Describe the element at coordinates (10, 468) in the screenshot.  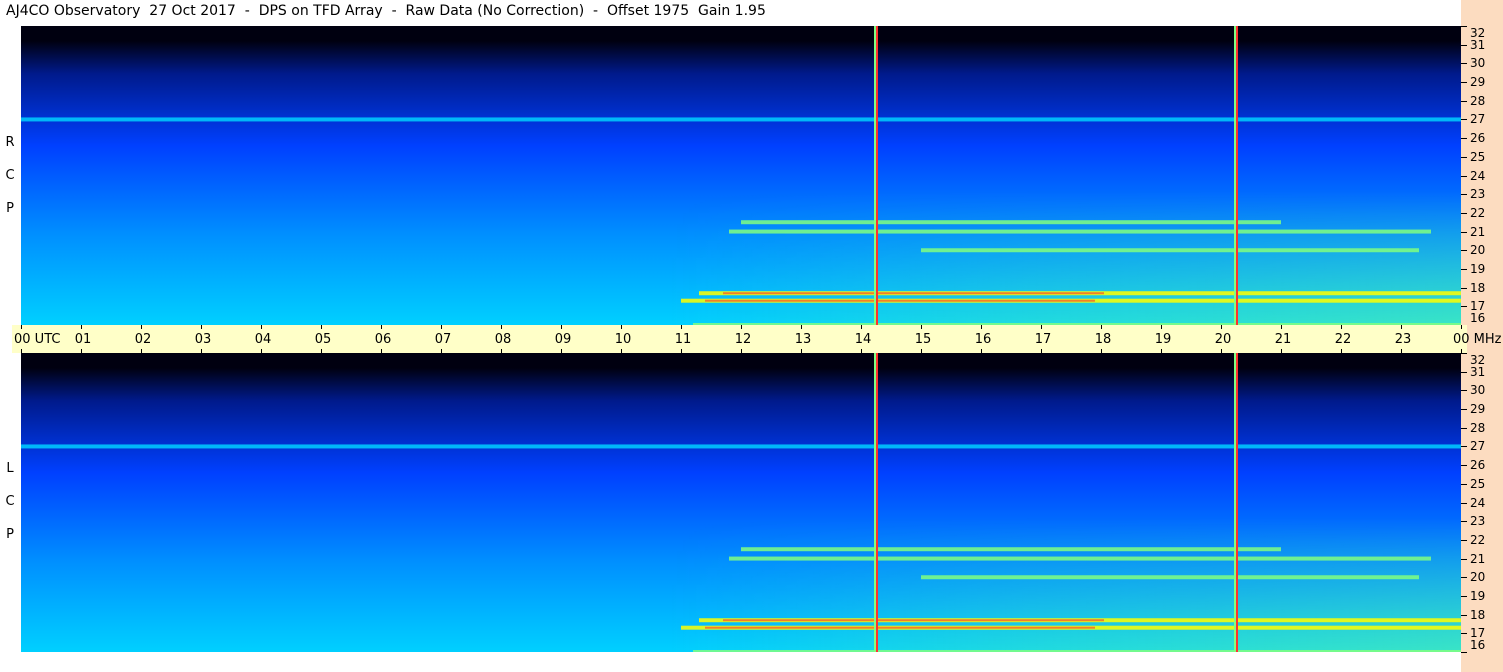
I see `side-label-letter: L` at that location.